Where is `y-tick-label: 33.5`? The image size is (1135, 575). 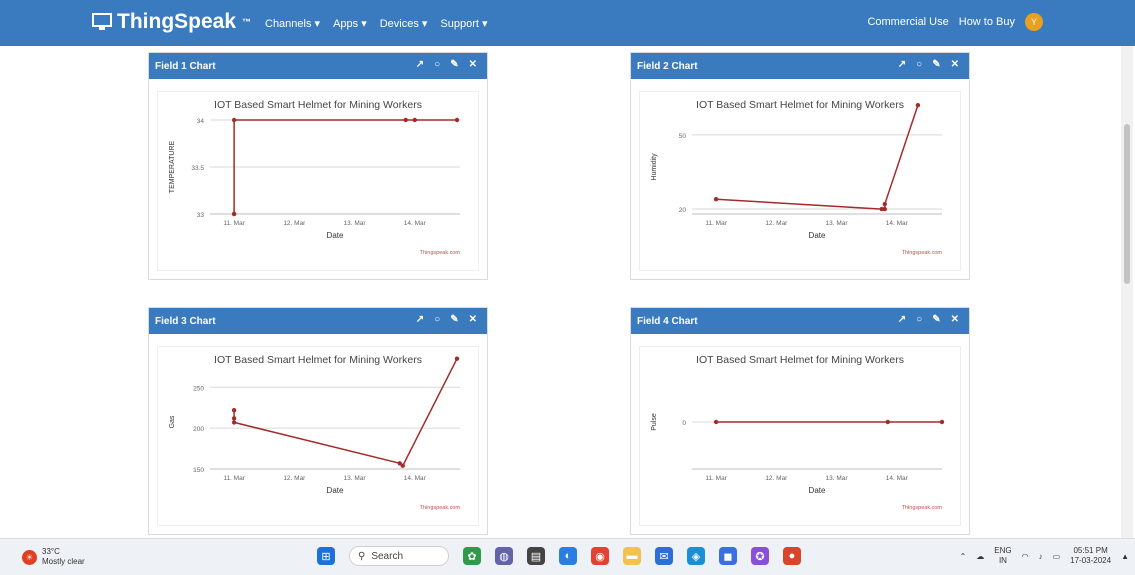 y-tick-label: 33.5 is located at coordinates (197, 168).